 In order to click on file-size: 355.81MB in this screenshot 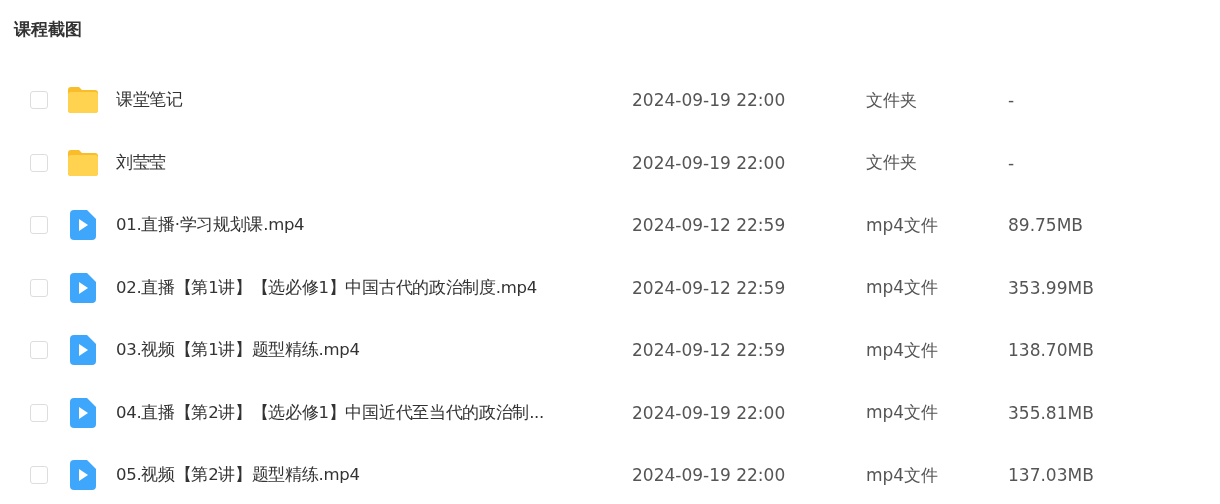, I will do `click(1051, 412)`.